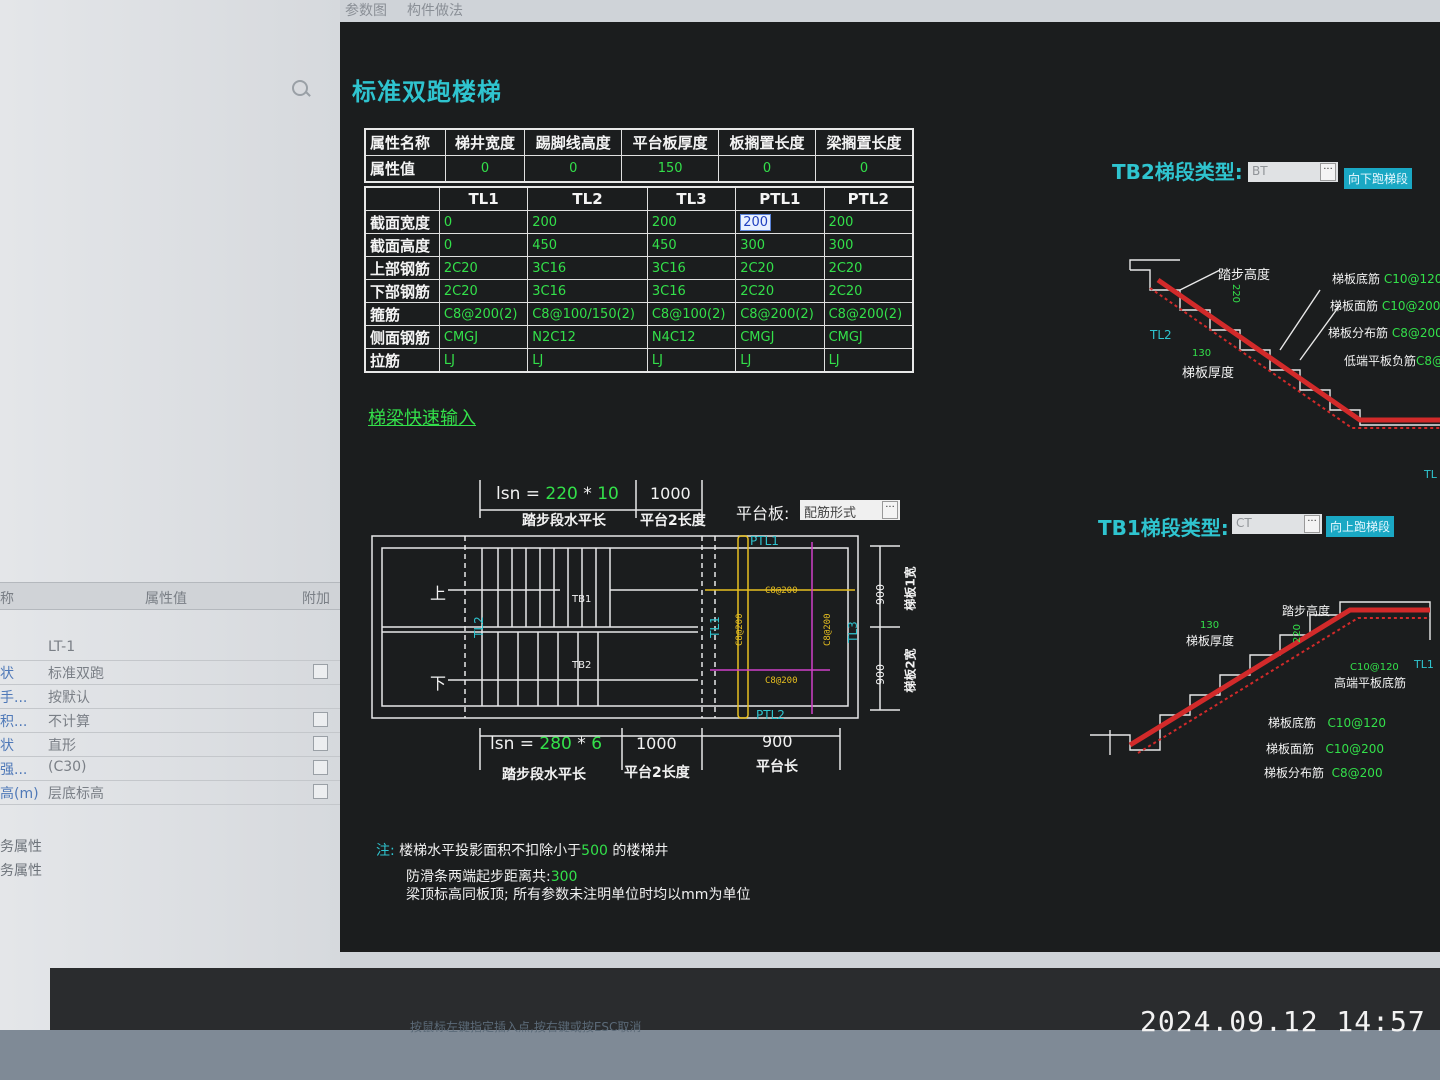  What do you see at coordinates (1411, 306) in the screenshot?
I see `tb2-top-rebar-value: C10@200` at bounding box center [1411, 306].